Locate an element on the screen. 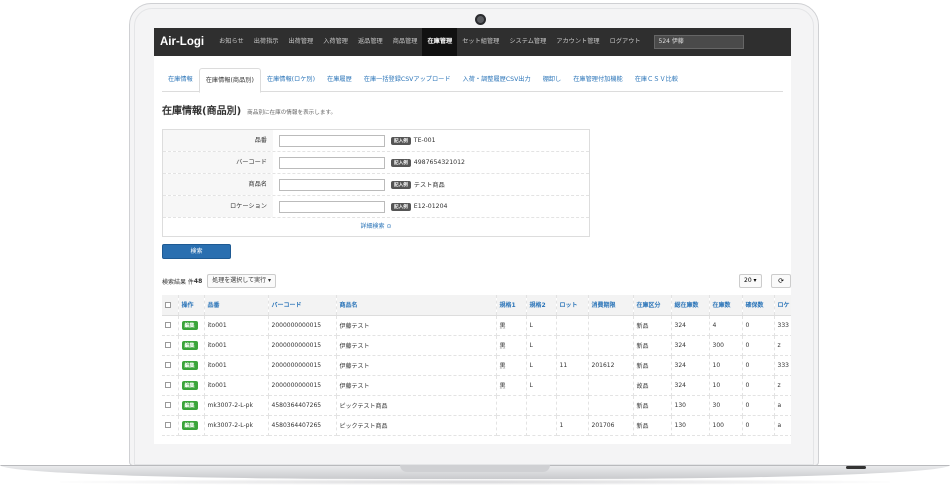 The height and width of the screenshot is (490, 950). table-cell: 0 is located at coordinates (758, 345).